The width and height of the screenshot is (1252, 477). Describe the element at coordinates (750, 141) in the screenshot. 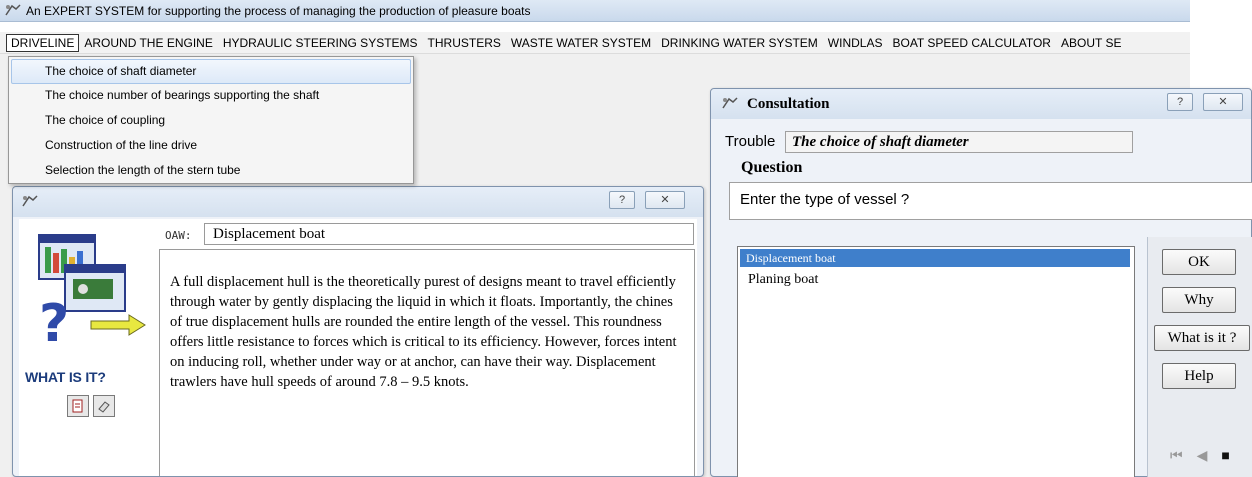

I see `trouble-label: Trouble` at that location.